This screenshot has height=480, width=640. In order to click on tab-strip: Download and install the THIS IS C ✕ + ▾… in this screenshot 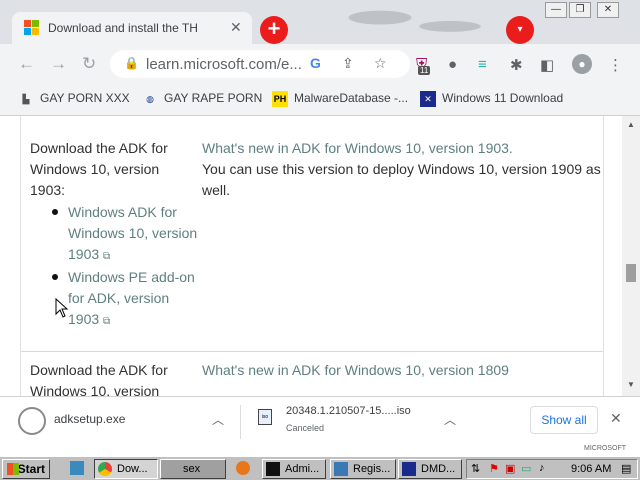, I will do `click(320, 22)`.